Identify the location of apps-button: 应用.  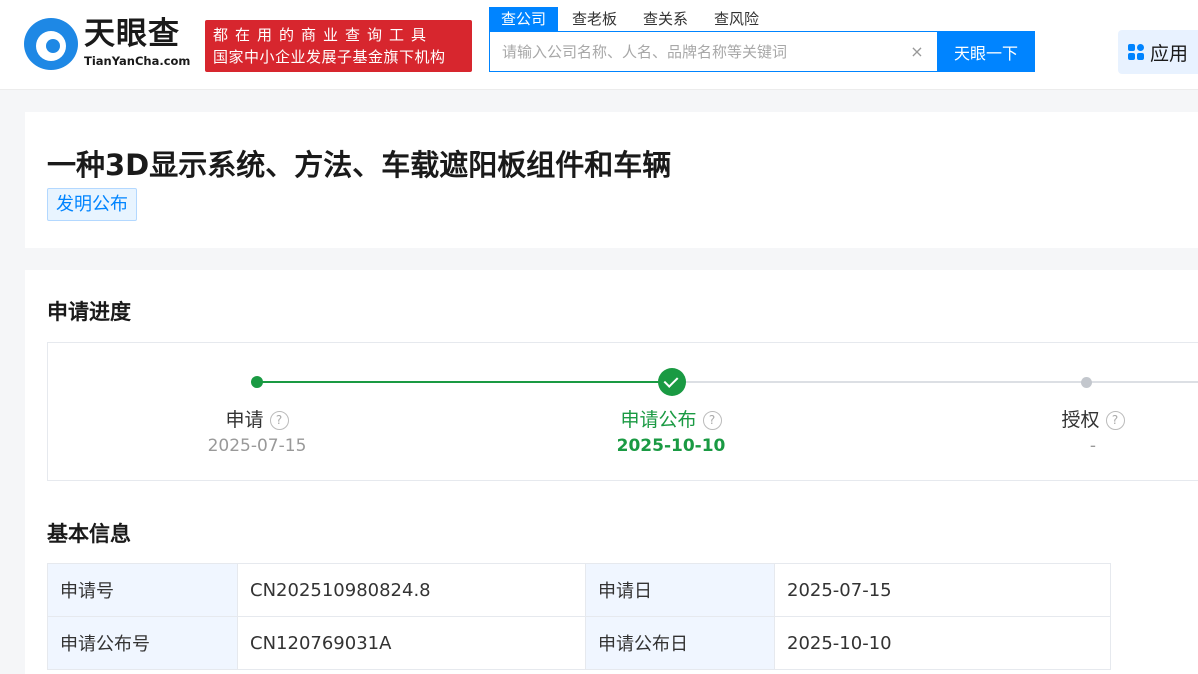
(1158, 52).